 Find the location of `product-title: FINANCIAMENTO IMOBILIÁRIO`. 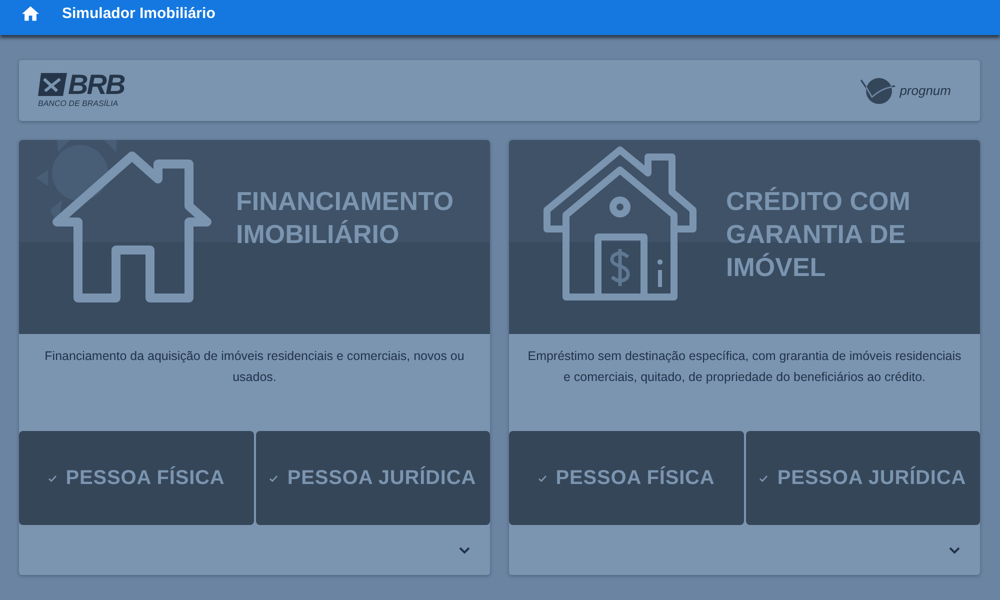

product-title: FINANCIAMENTO IMOBILIÁRIO is located at coordinates (345, 218).